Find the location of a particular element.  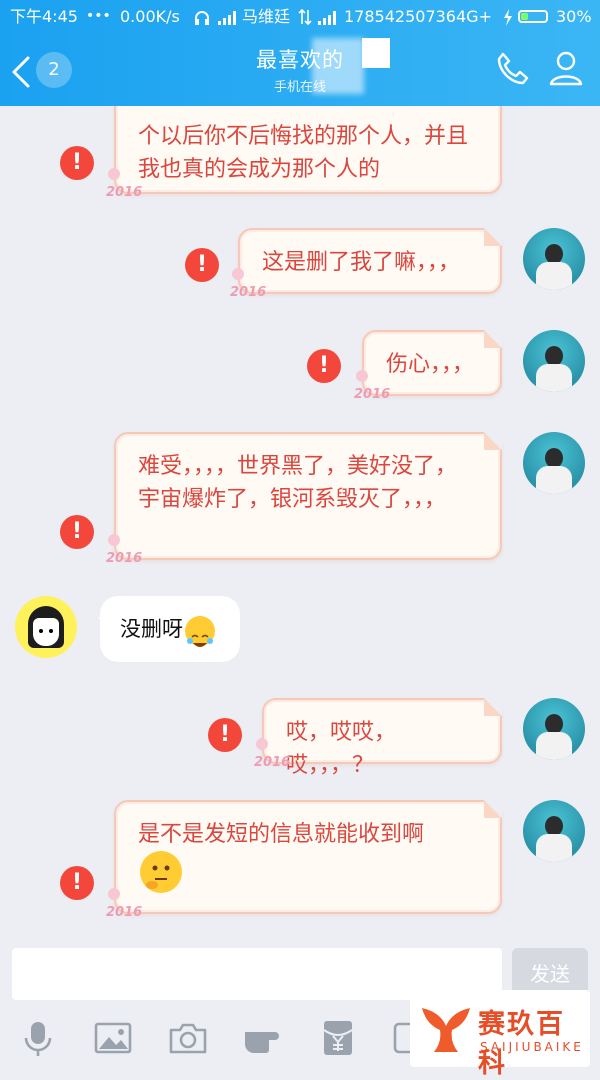

message-text: 这是删了我了嘛，，， is located at coordinates (361, 262).